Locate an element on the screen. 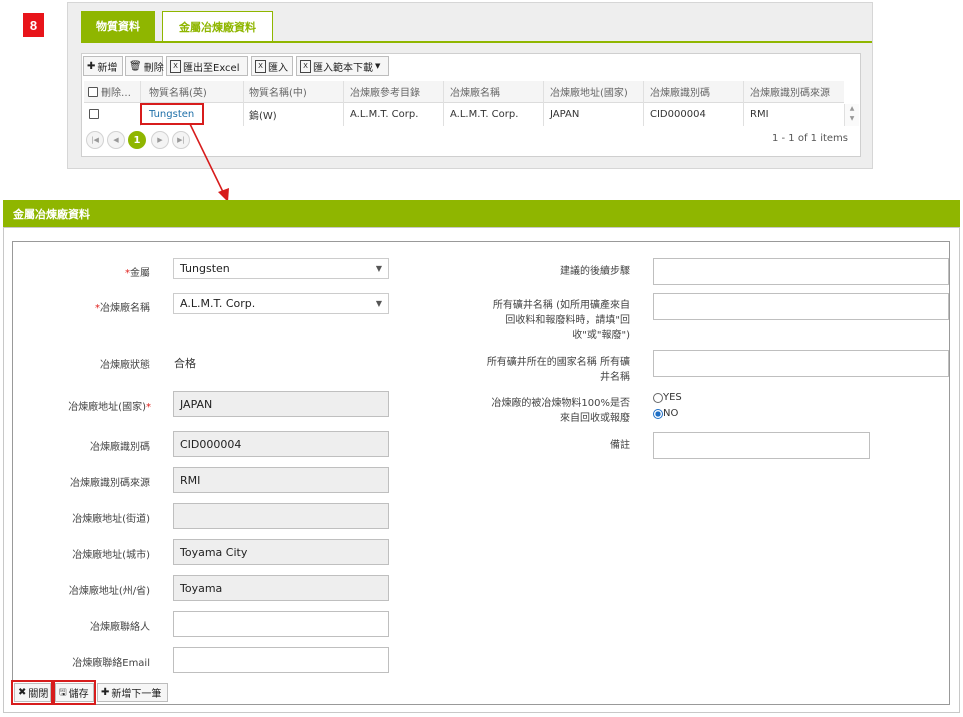 The width and height of the screenshot is (963, 717). mine-country-label: 所有礦井所在的國家名稱 所有礦井名稱 is located at coordinates (558, 370).